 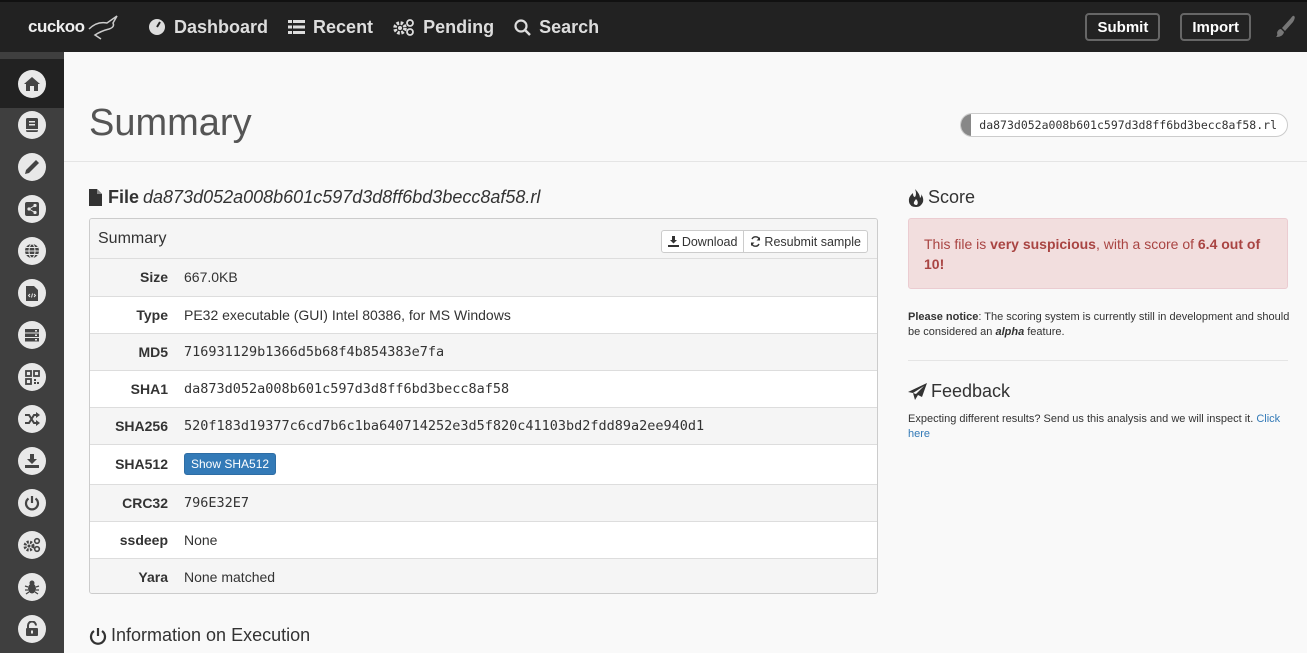 I want to click on resubmit-button: Resubmit sample, so click(x=805, y=241).